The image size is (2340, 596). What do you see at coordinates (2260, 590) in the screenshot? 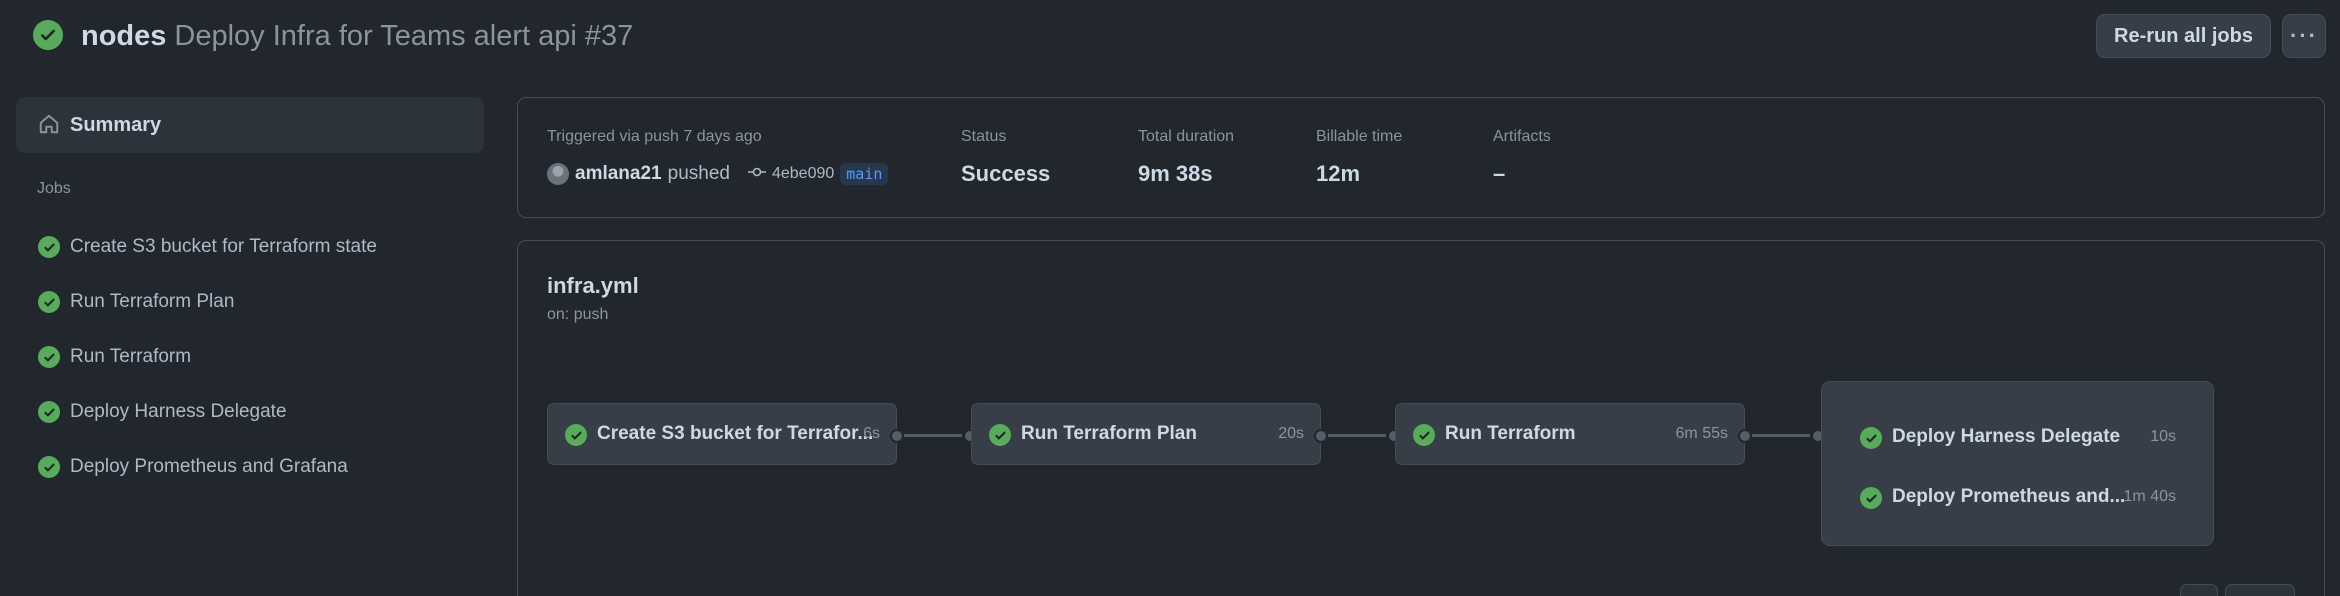
I see `zoom-in-button` at bounding box center [2260, 590].